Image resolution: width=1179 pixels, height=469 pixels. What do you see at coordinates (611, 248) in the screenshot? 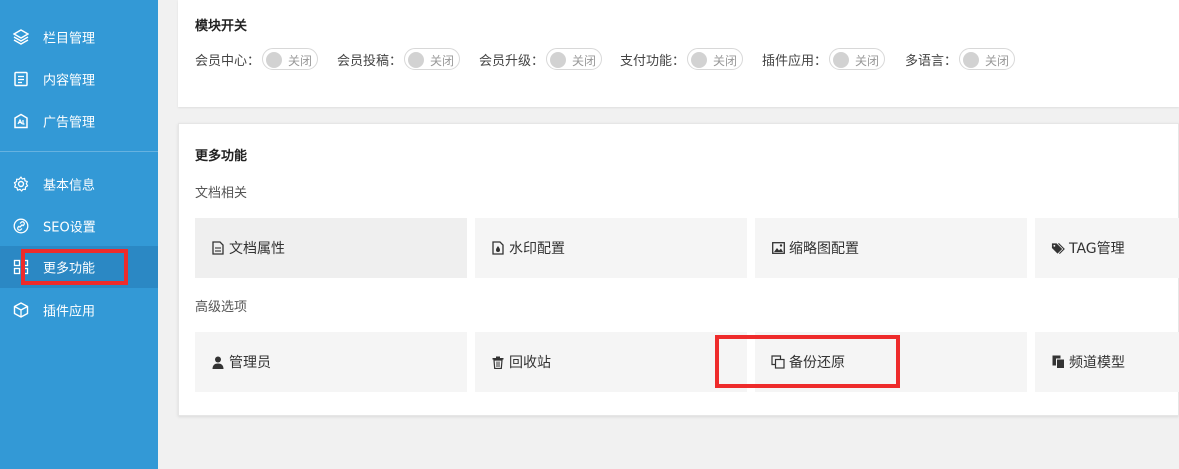
I see `tile-watermark: 水印配置` at bounding box center [611, 248].